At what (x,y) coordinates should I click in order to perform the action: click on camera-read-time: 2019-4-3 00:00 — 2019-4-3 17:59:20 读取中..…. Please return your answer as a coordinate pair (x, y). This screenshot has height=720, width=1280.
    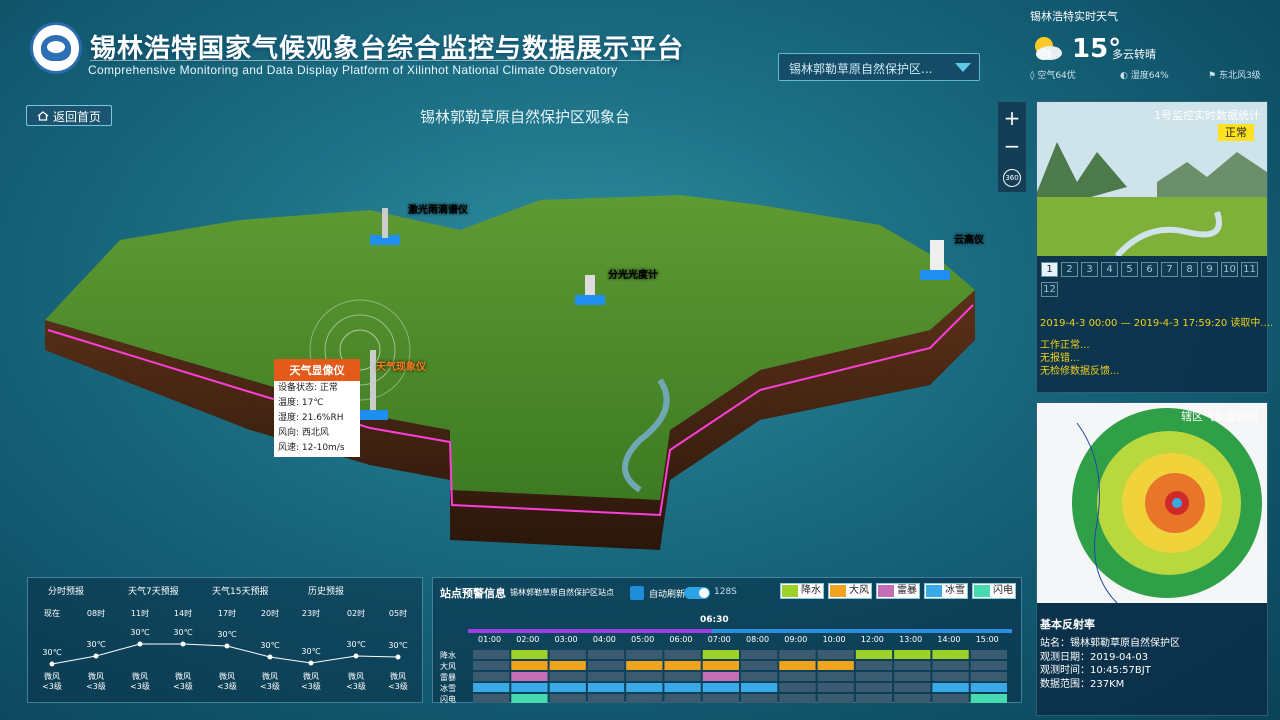
    Looking at the image, I should click on (1157, 323).